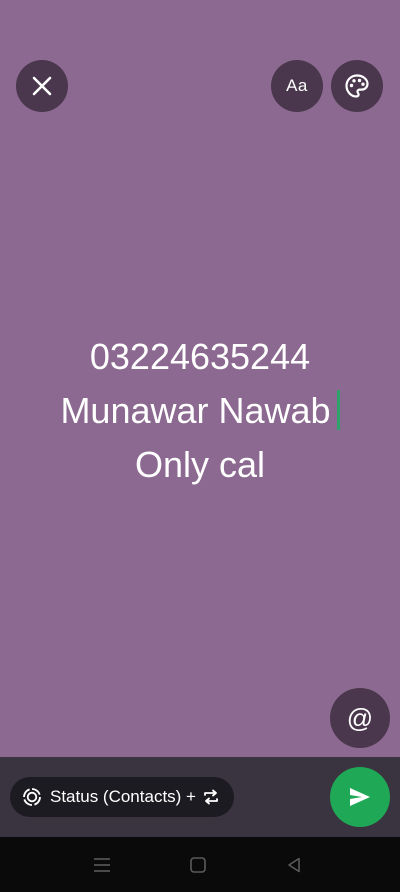  Describe the element at coordinates (211, 797) in the screenshot. I see `swap-icon` at that location.